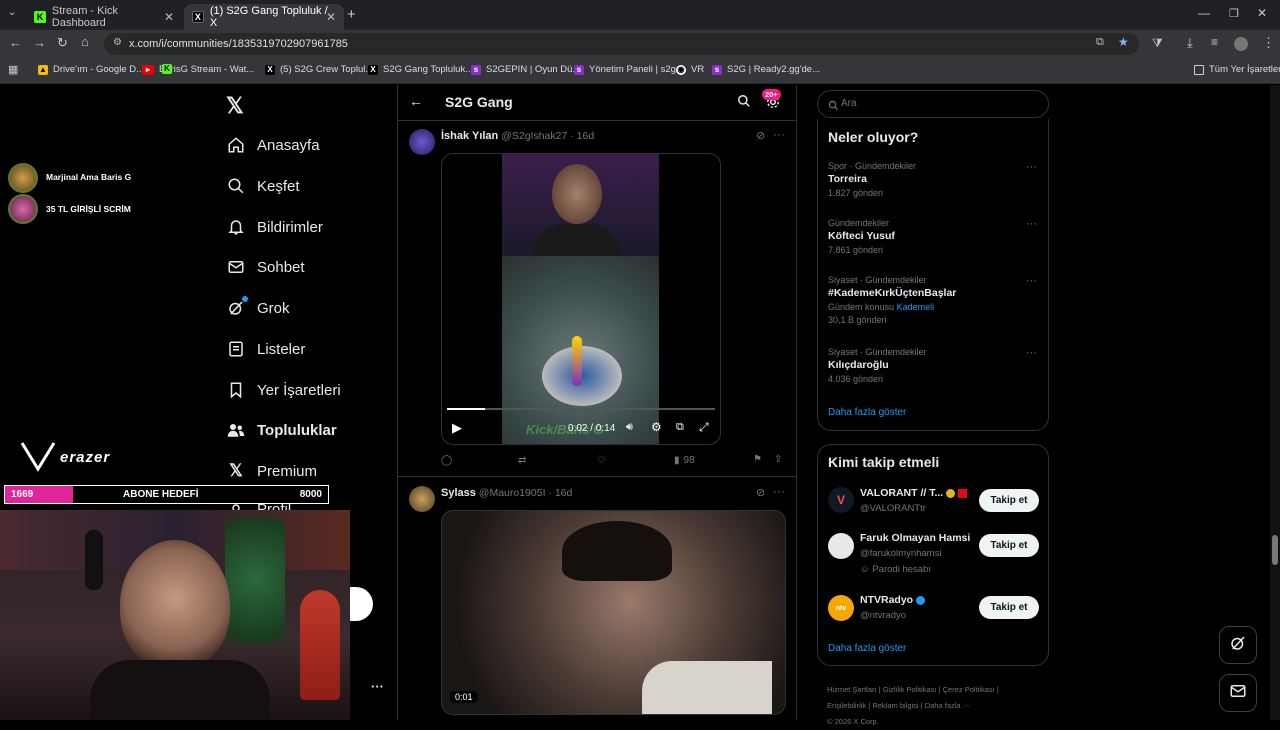 This screenshot has width=1280, height=730. Describe the element at coordinates (169, 69) in the screenshot. I see `bookmark-kick: K` at that location.